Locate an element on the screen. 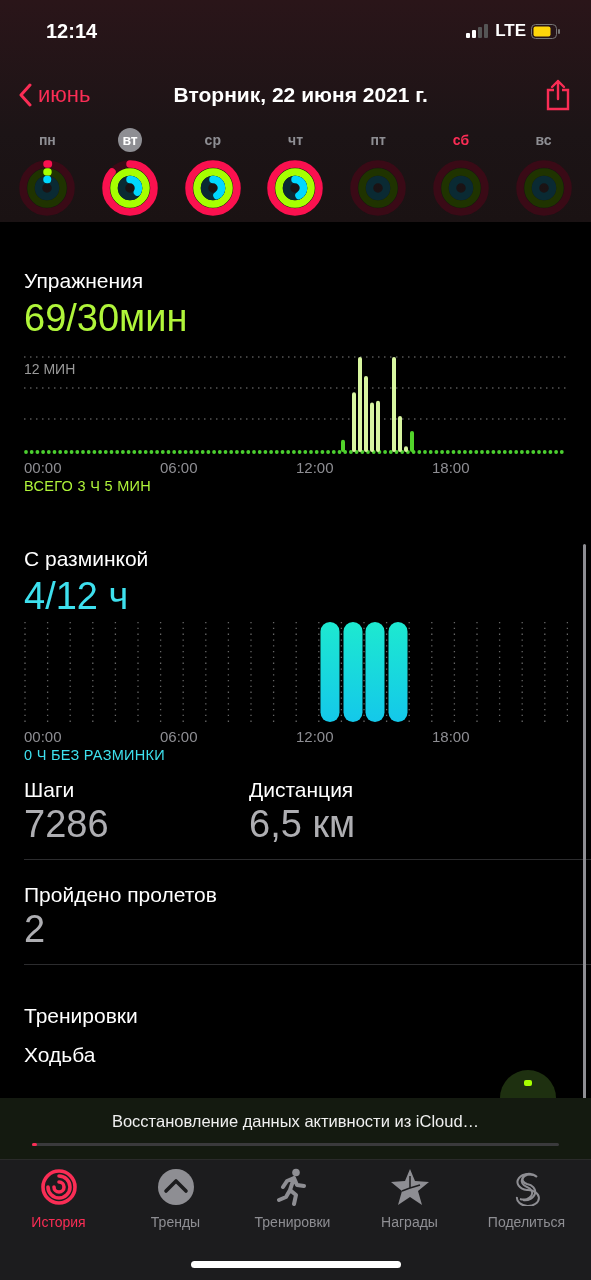 The image size is (591, 1280). stat-label: Пройдено пролетов is located at coordinates (121, 895).